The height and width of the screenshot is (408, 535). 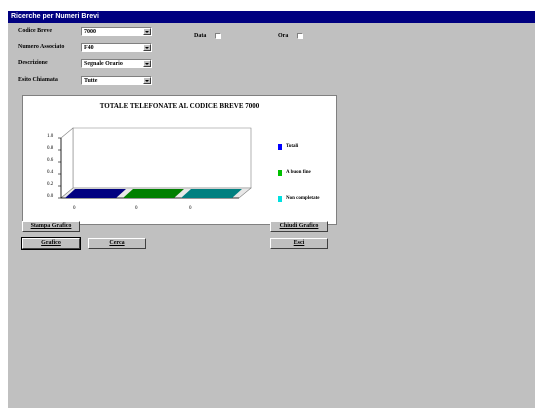 I want to click on legend-swatch-non-completate, so click(x=280, y=199).